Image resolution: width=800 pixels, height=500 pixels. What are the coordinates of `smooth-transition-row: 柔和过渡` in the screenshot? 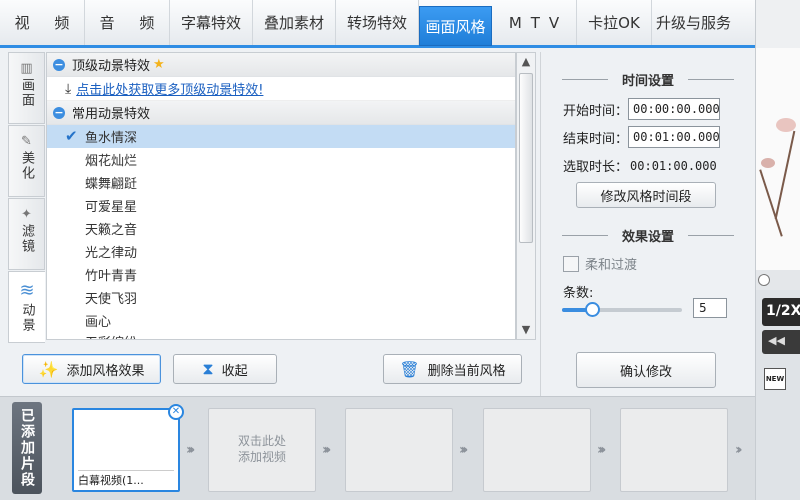 It's located at (600, 263).